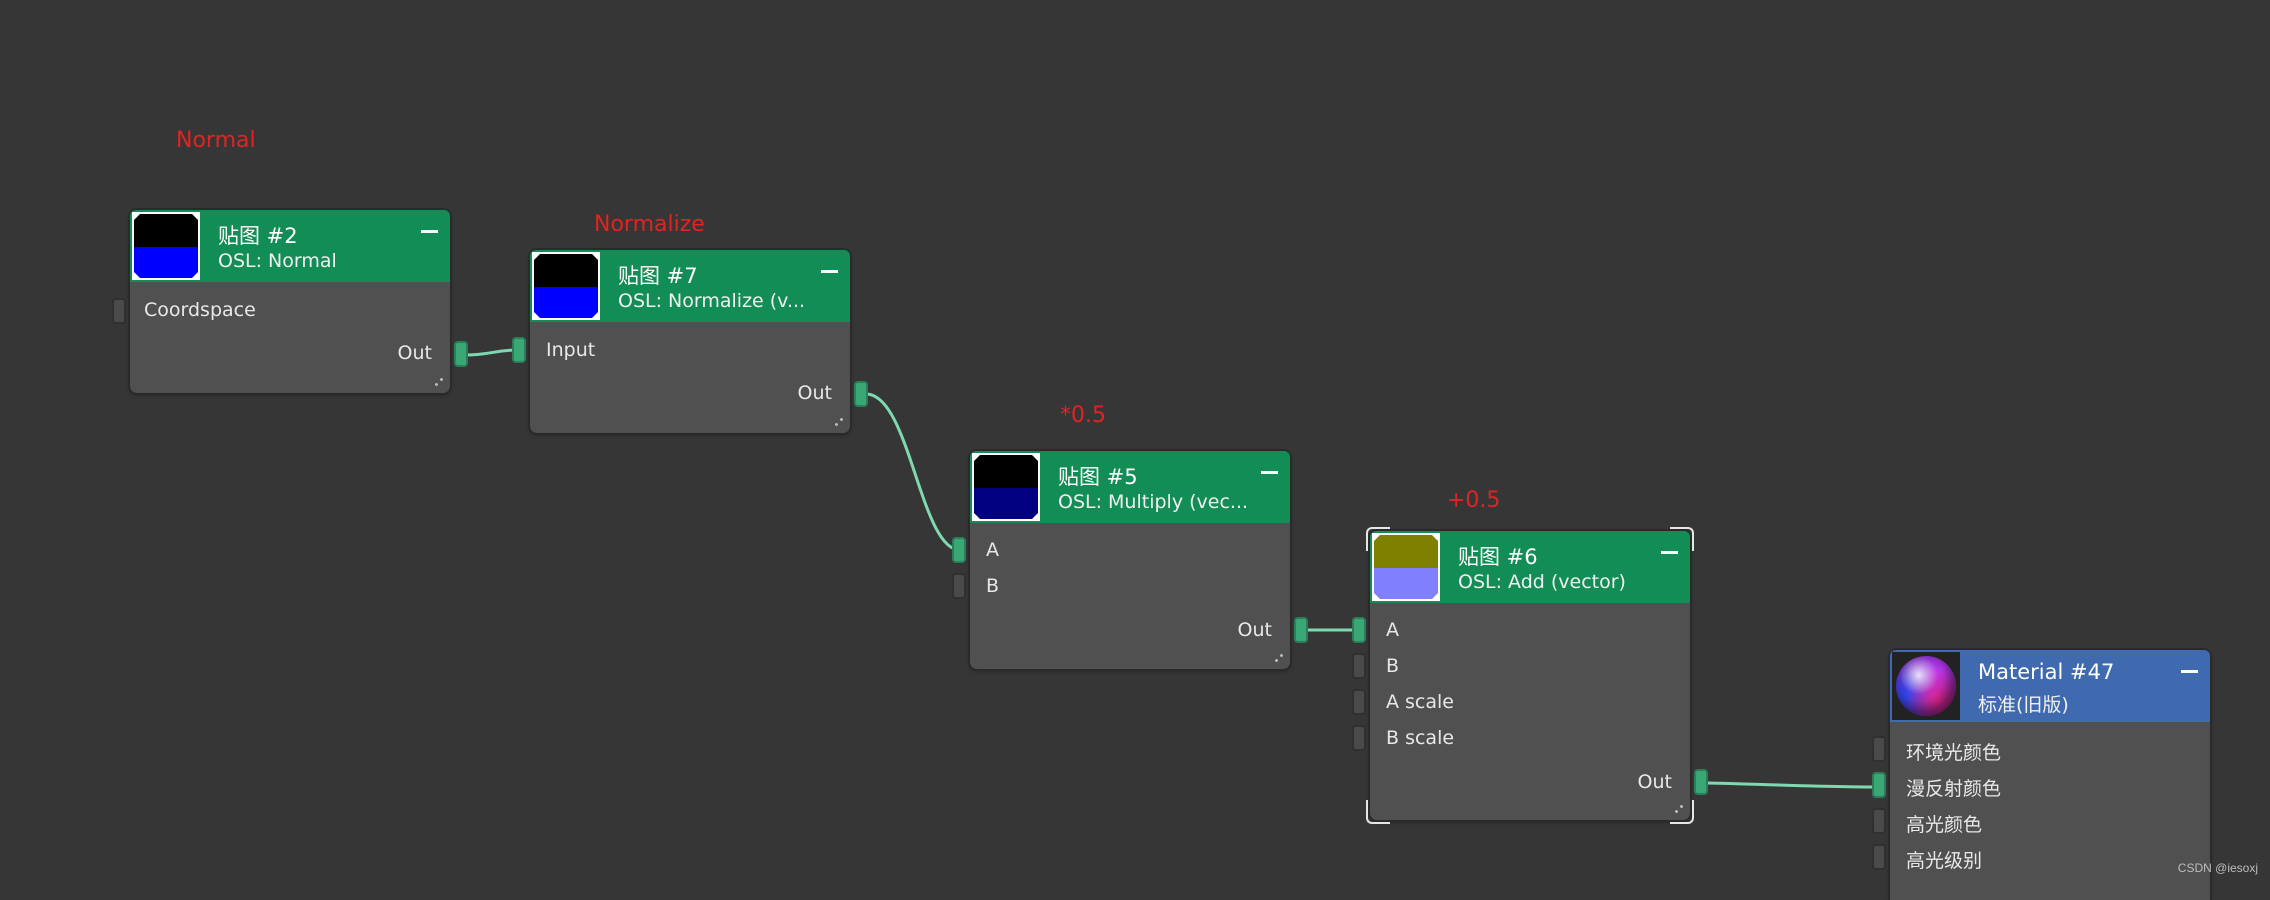 This screenshot has height=900, width=2270. What do you see at coordinates (1420, 702) in the screenshot?
I see `input-label-a-scale: A scale` at bounding box center [1420, 702].